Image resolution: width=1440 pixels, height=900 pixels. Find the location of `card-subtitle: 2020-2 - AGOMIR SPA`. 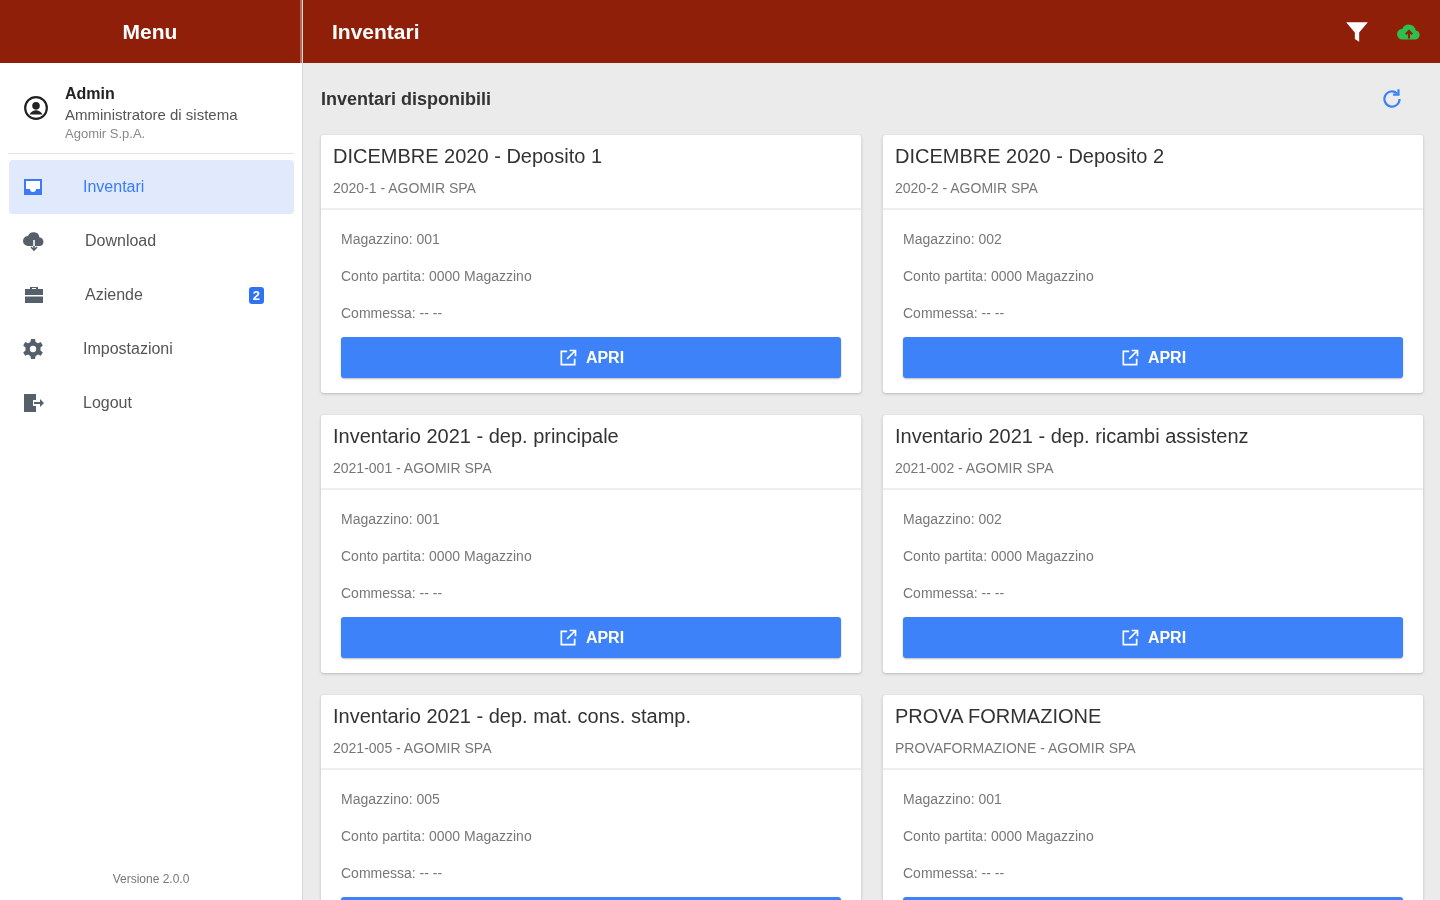

card-subtitle: 2020-2 - AGOMIR SPA is located at coordinates (967, 188).